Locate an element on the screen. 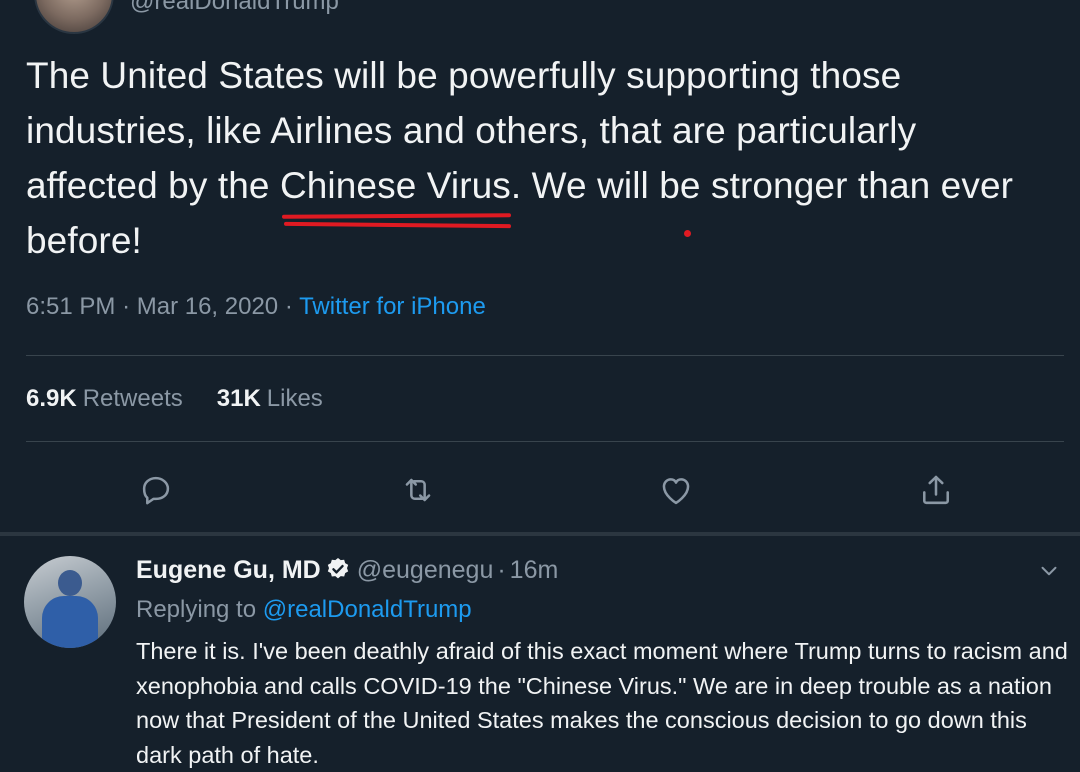  heart-icon is located at coordinates (676, 491).